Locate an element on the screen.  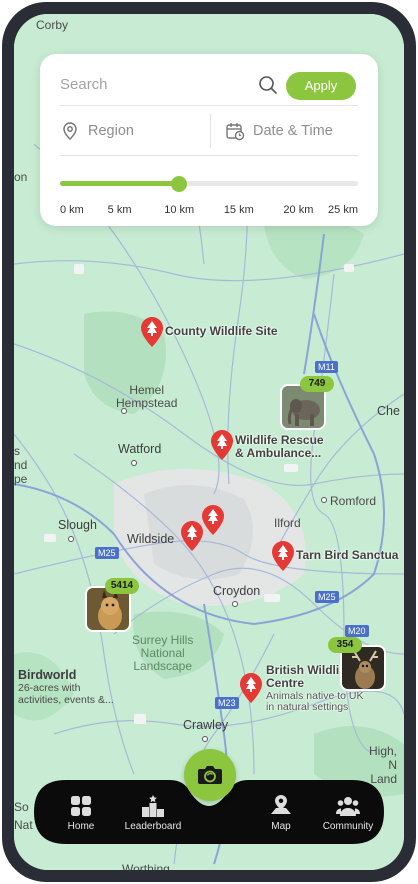
place-label-edge-nd: nd is located at coordinates (21, 465).